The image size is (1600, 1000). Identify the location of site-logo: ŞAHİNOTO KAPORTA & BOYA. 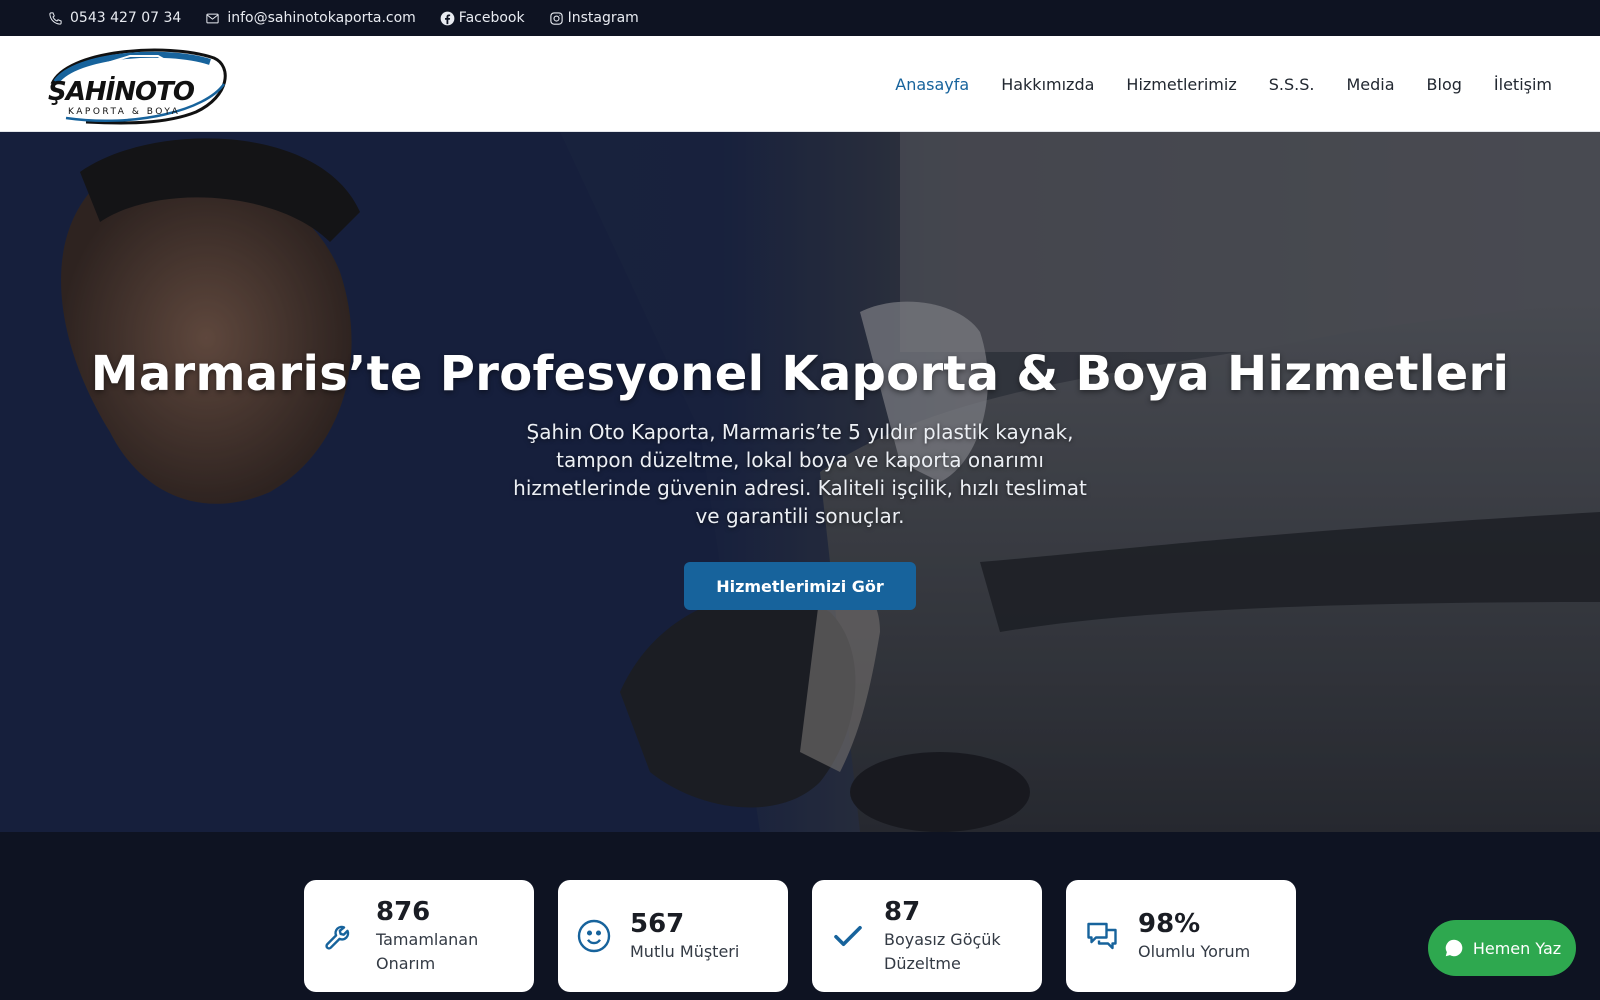
(137, 85).